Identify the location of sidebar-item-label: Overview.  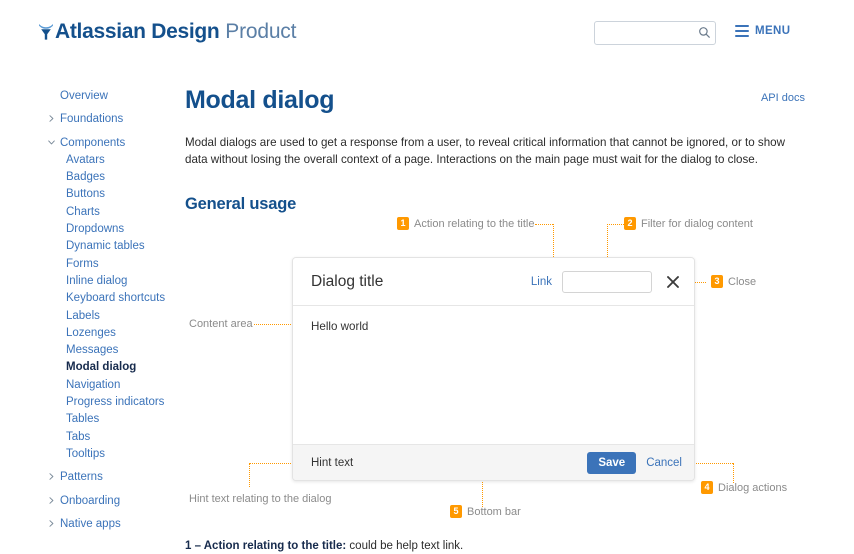
(84, 96).